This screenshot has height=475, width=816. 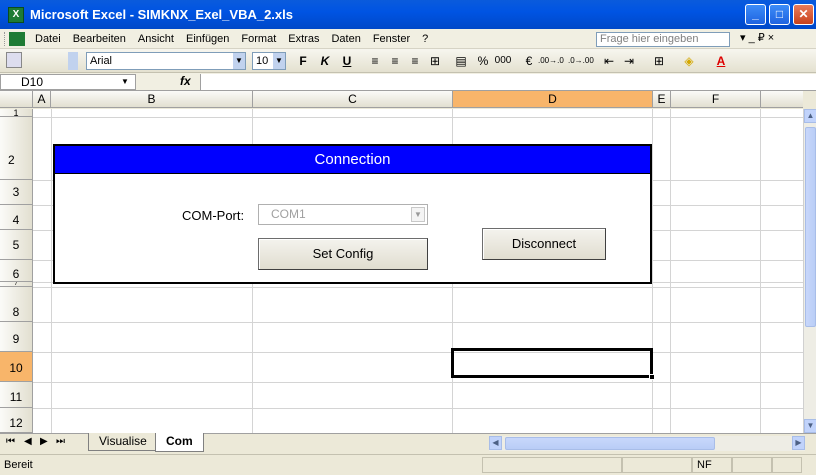 What do you see at coordinates (303, 61) in the screenshot?
I see `bold-button: F` at bounding box center [303, 61].